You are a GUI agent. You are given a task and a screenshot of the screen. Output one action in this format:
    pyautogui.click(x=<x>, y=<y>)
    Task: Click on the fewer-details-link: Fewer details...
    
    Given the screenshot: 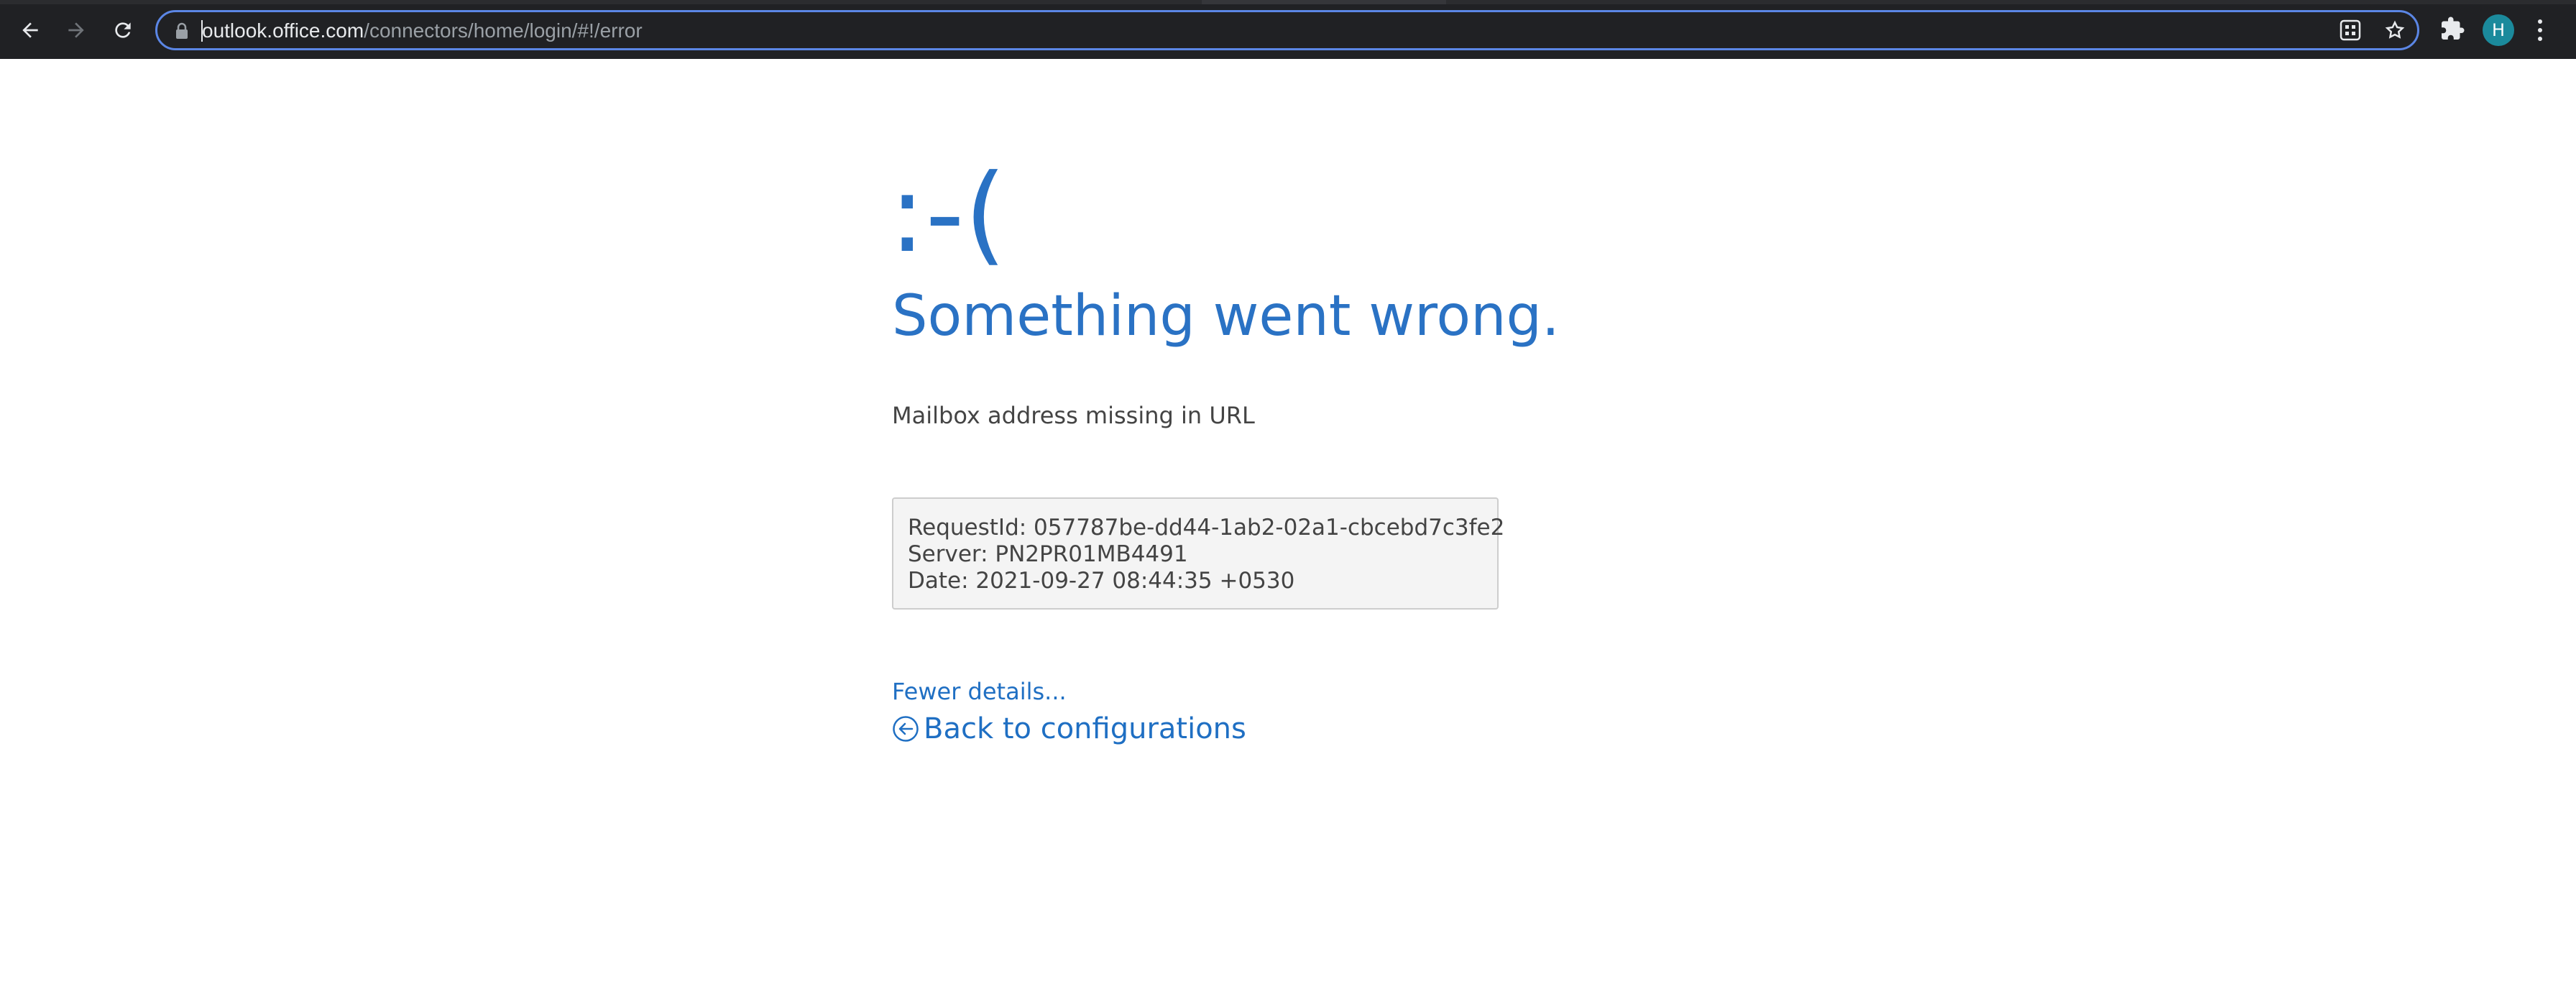 What is the action you would take?
    pyautogui.click(x=979, y=691)
    